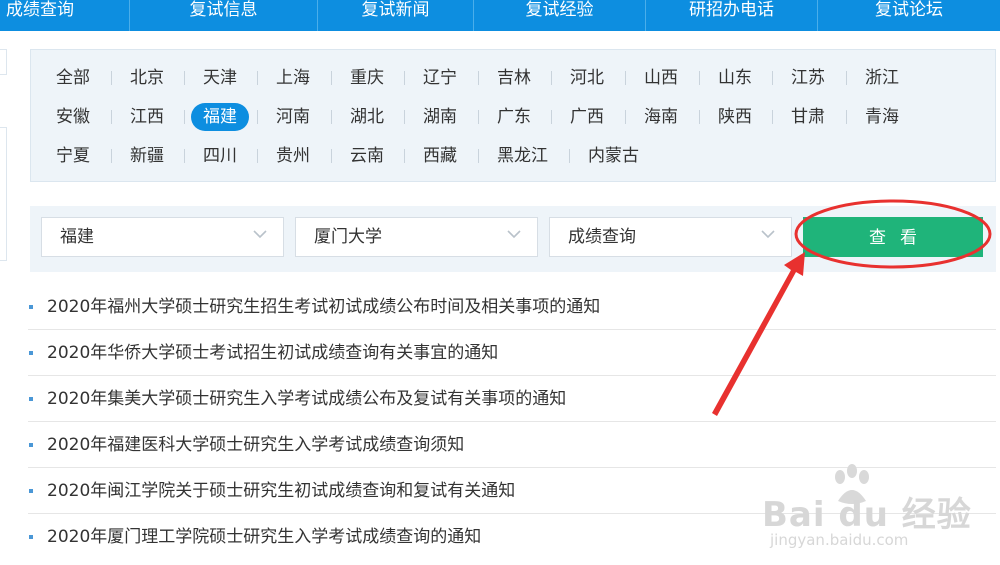 Image resolution: width=1000 pixels, height=565 pixels. Describe the element at coordinates (670, 237) in the screenshot. I see `category-select: 成绩查询` at that location.